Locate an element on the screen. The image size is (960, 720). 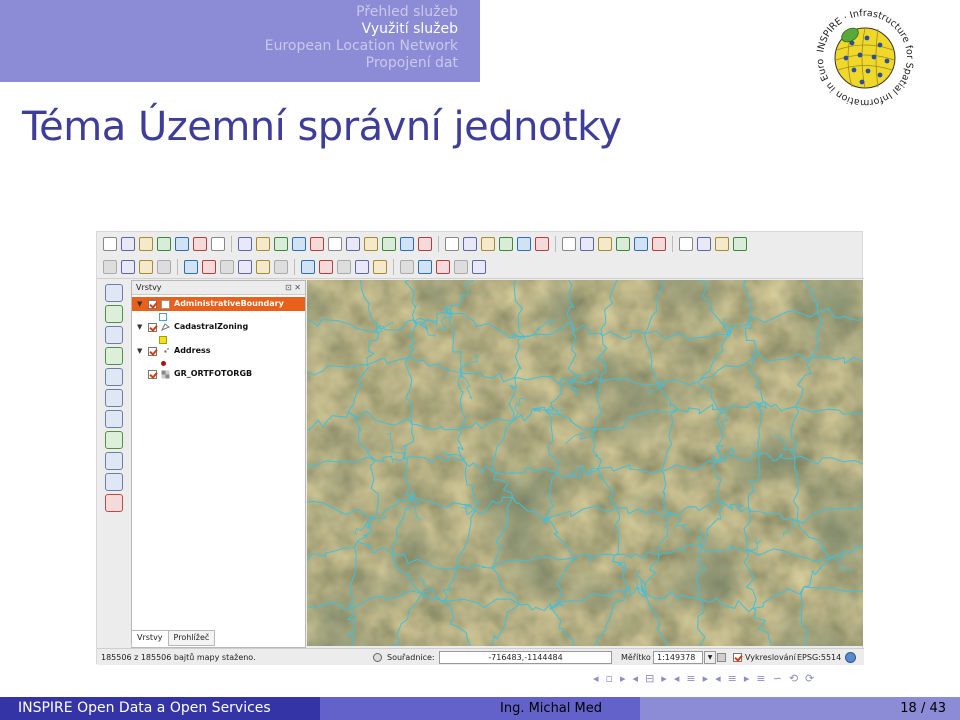
coordinates-field: -716483,-1144484 is located at coordinates (525, 657).